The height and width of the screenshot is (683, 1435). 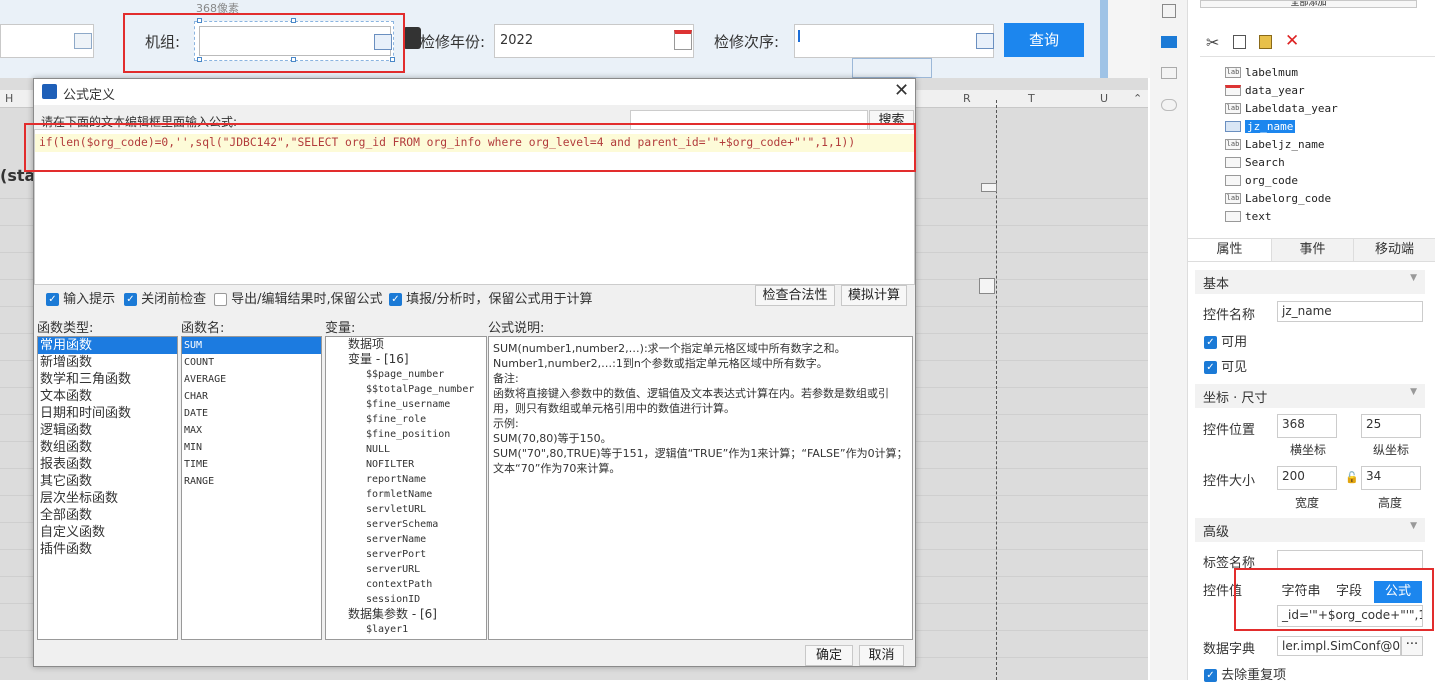 What do you see at coordinates (107, 532) in the screenshot?
I see `func-type-item: 自定义函数` at bounding box center [107, 532].